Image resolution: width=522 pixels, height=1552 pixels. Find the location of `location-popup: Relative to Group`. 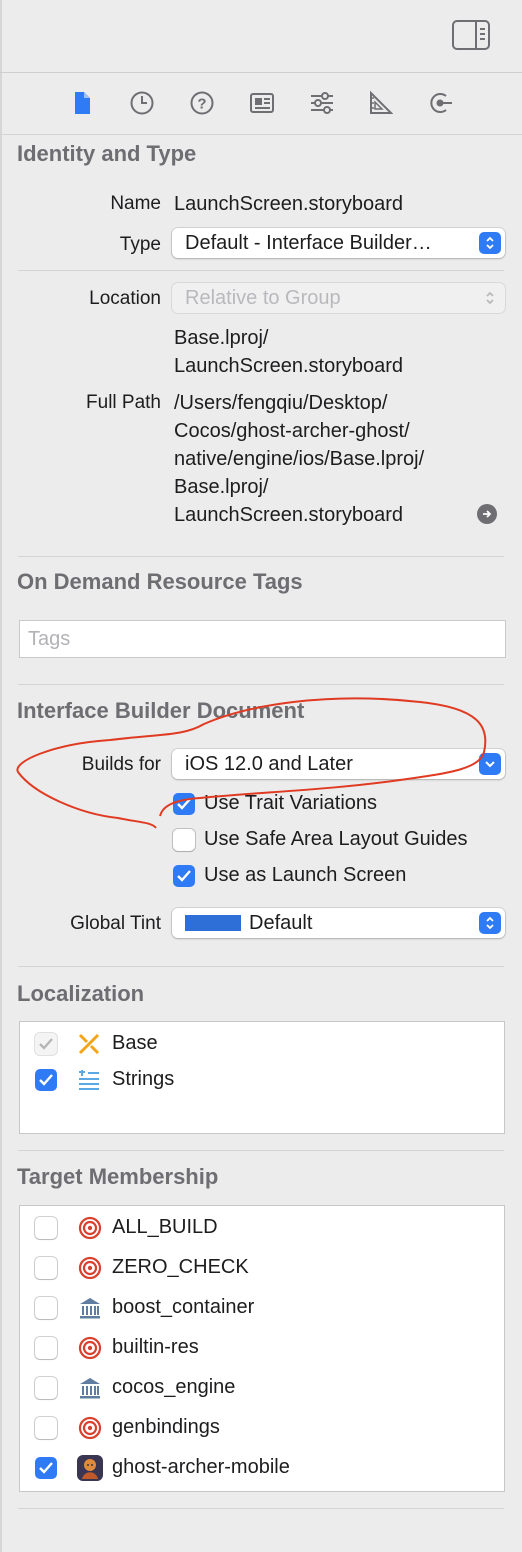

location-popup: Relative to Group is located at coordinates (338, 298).